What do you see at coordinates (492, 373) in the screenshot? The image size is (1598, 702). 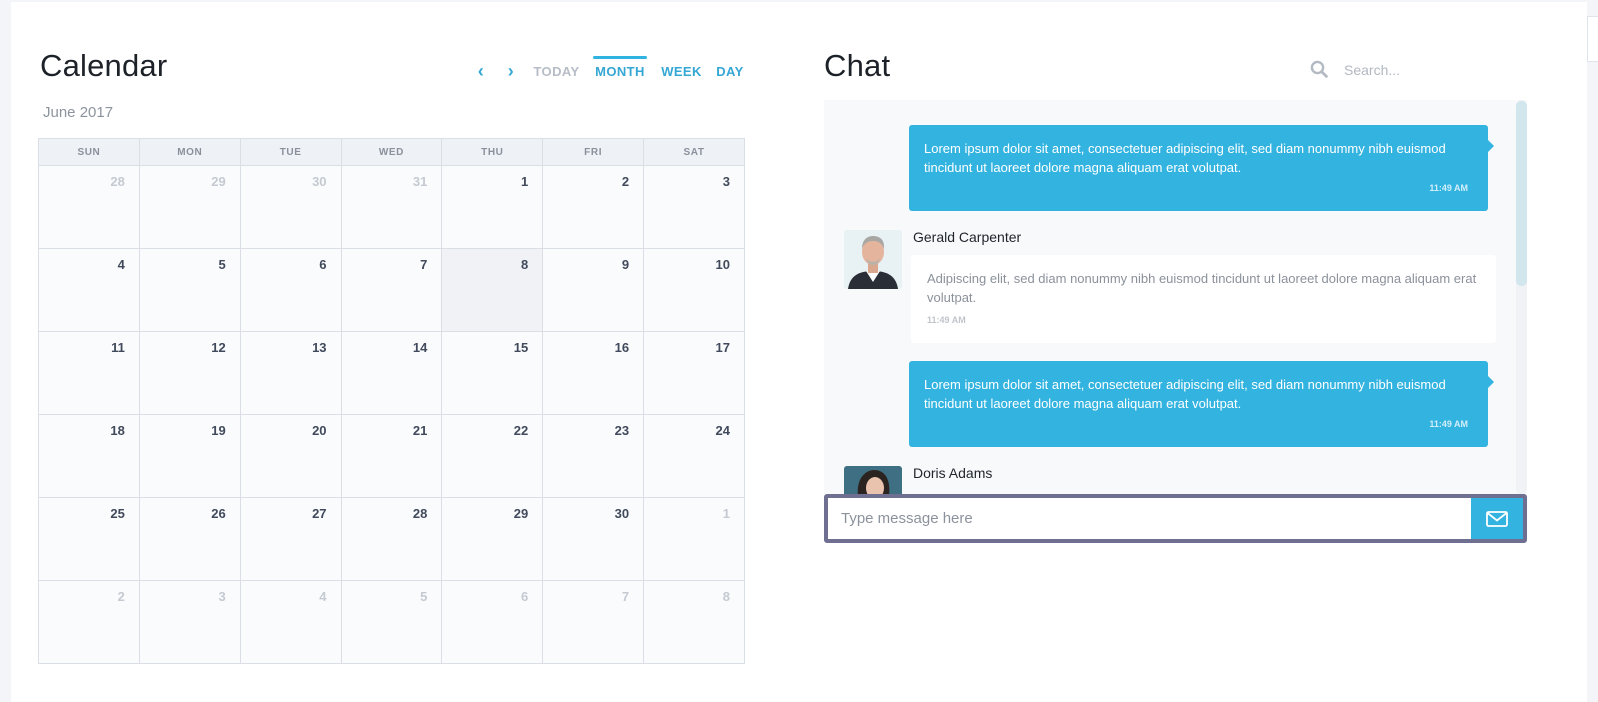 I see `calendar-day-cell: 15` at bounding box center [492, 373].